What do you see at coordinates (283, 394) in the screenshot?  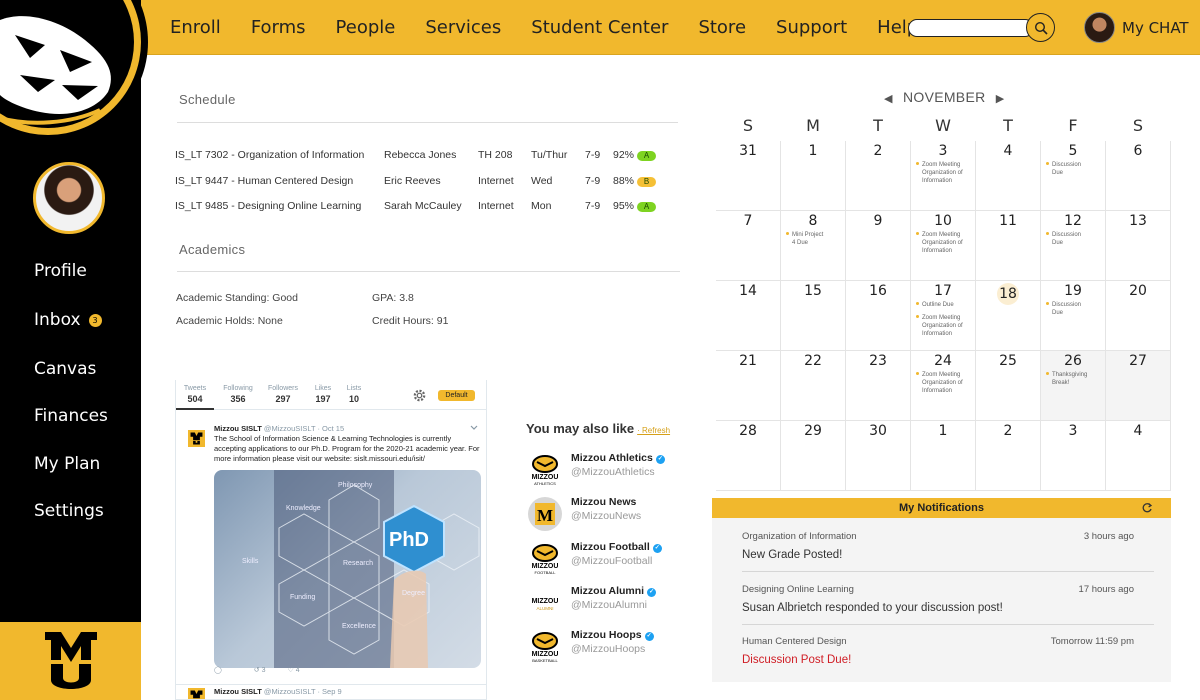 I see `followers-stat: Followers 297` at bounding box center [283, 394].